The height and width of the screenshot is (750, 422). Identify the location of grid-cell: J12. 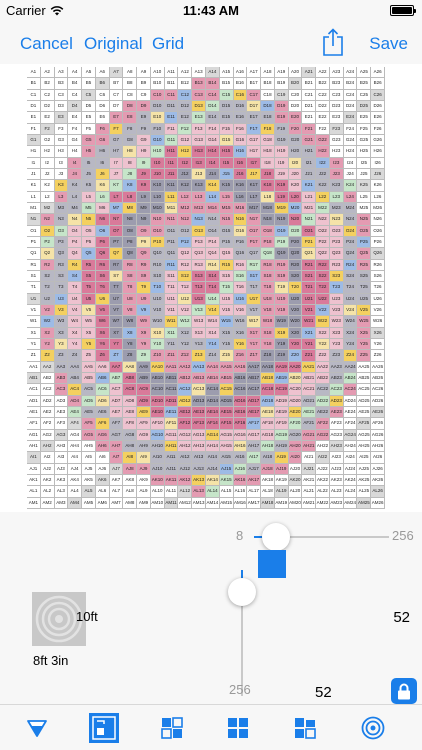
(185, 174).